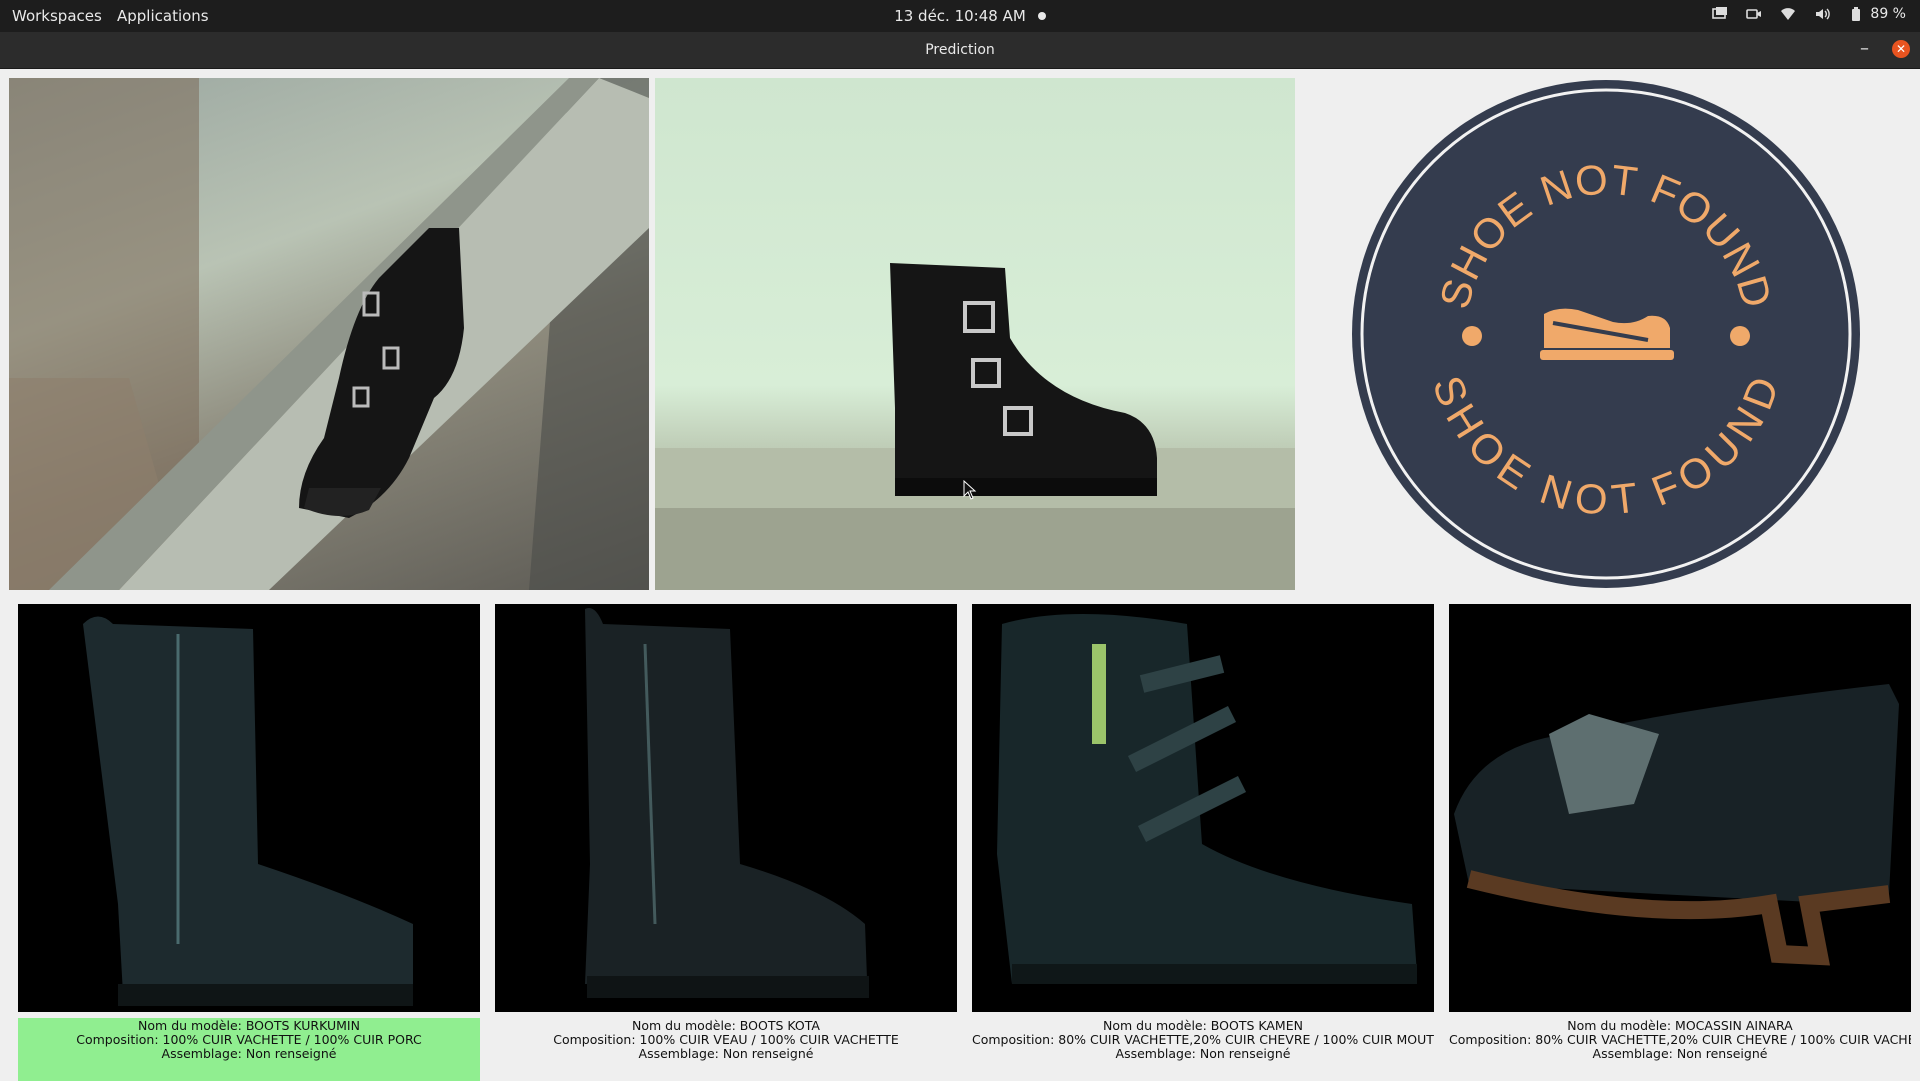 The height and width of the screenshot is (1081, 1920). What do you see at coordinates (970, 490) in the screenshot?
I see `mouse-pointer-icon` at bounding box center [970, 490].